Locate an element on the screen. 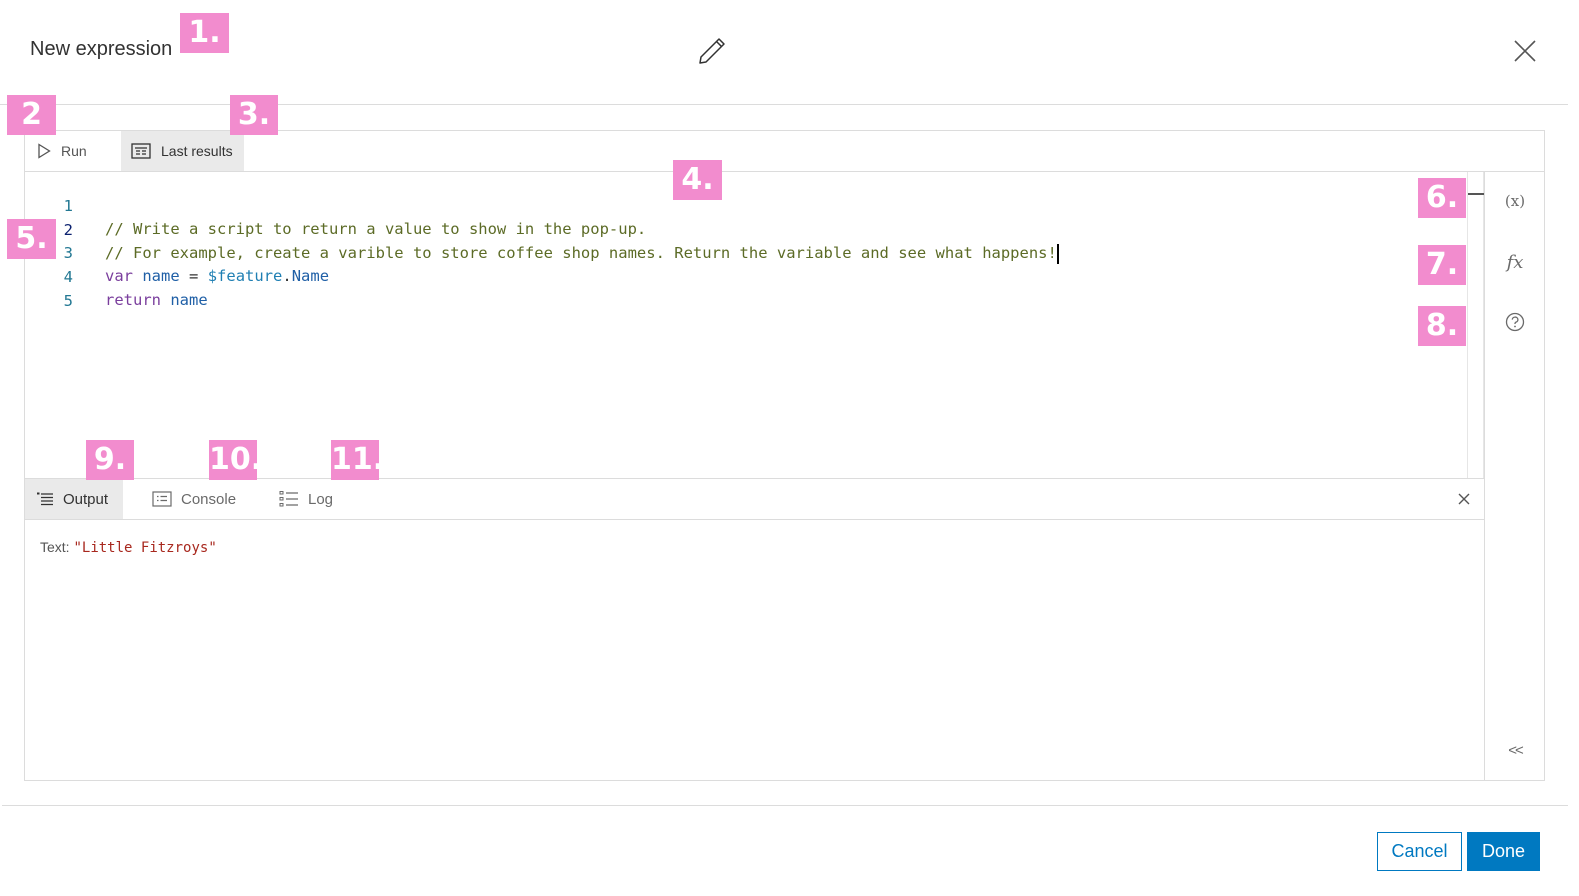 The width and height of the screenshot is (1579, 896). run-button: Run is located at coordinates (82, 151).